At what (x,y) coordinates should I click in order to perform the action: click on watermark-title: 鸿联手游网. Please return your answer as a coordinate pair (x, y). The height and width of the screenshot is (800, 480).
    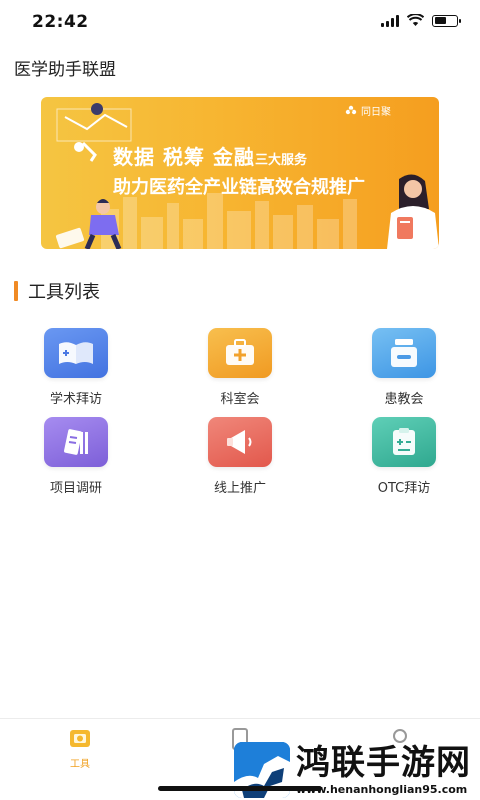
    Looking at the image, I should click on (383, 762).